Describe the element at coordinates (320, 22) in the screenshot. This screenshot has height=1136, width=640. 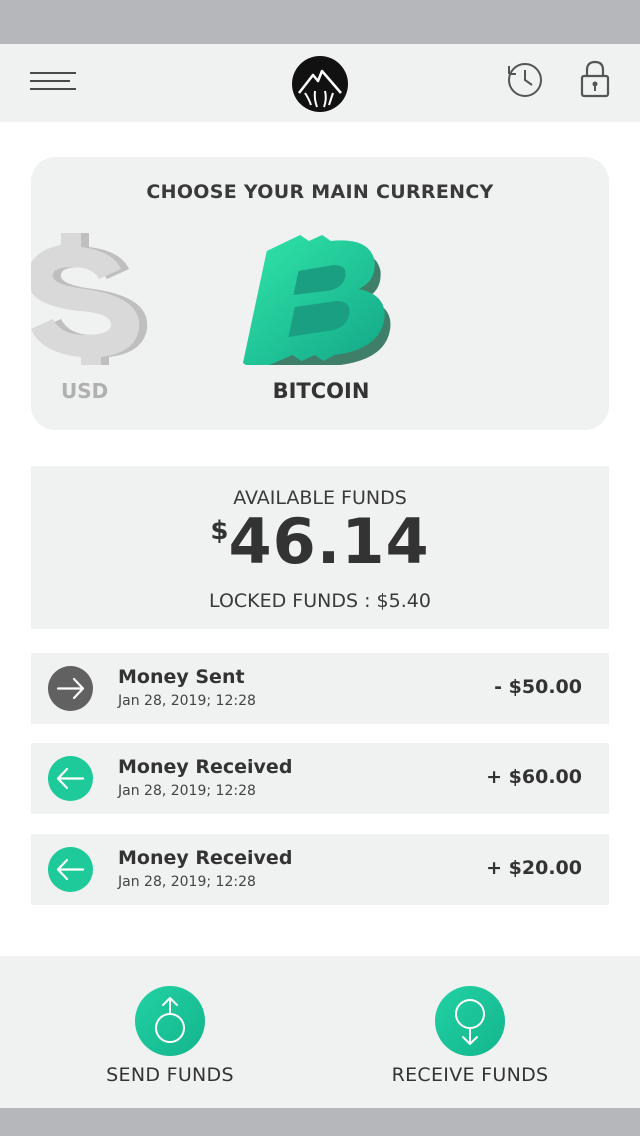
I see `status-bar` at that location.